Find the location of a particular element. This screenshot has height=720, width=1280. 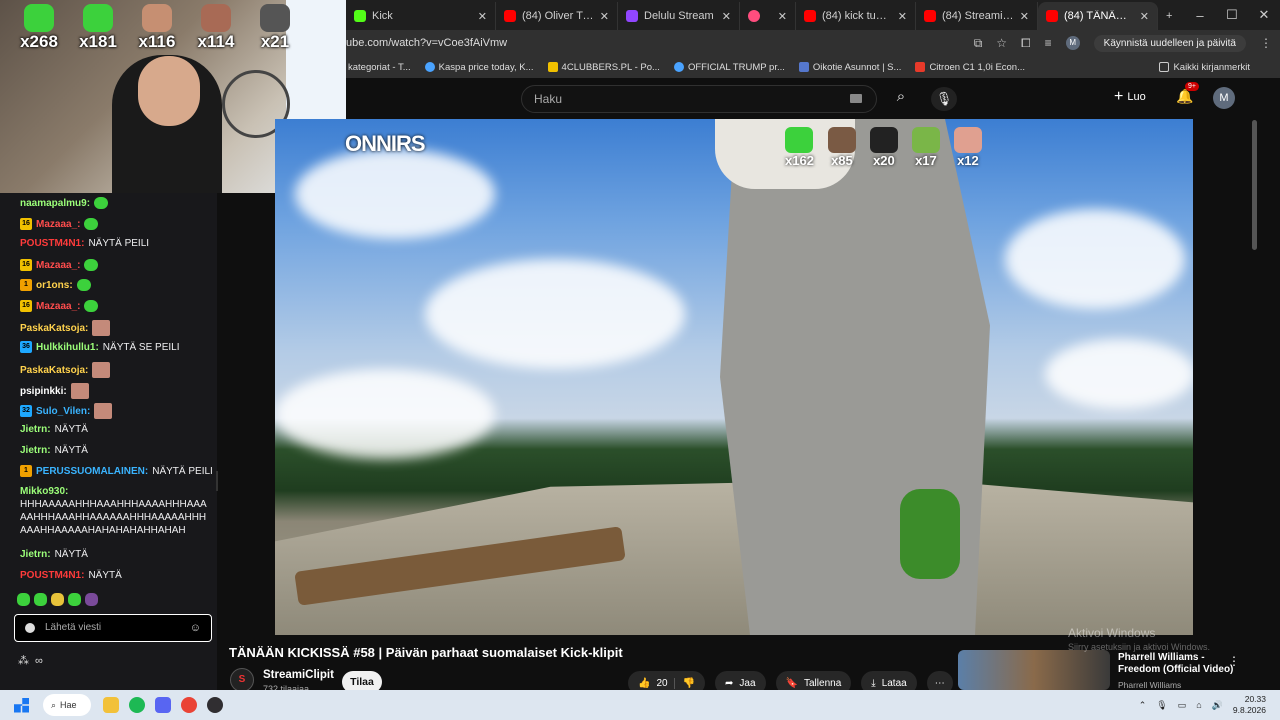

chat-scrollbar is located at coordinates (217, 481).